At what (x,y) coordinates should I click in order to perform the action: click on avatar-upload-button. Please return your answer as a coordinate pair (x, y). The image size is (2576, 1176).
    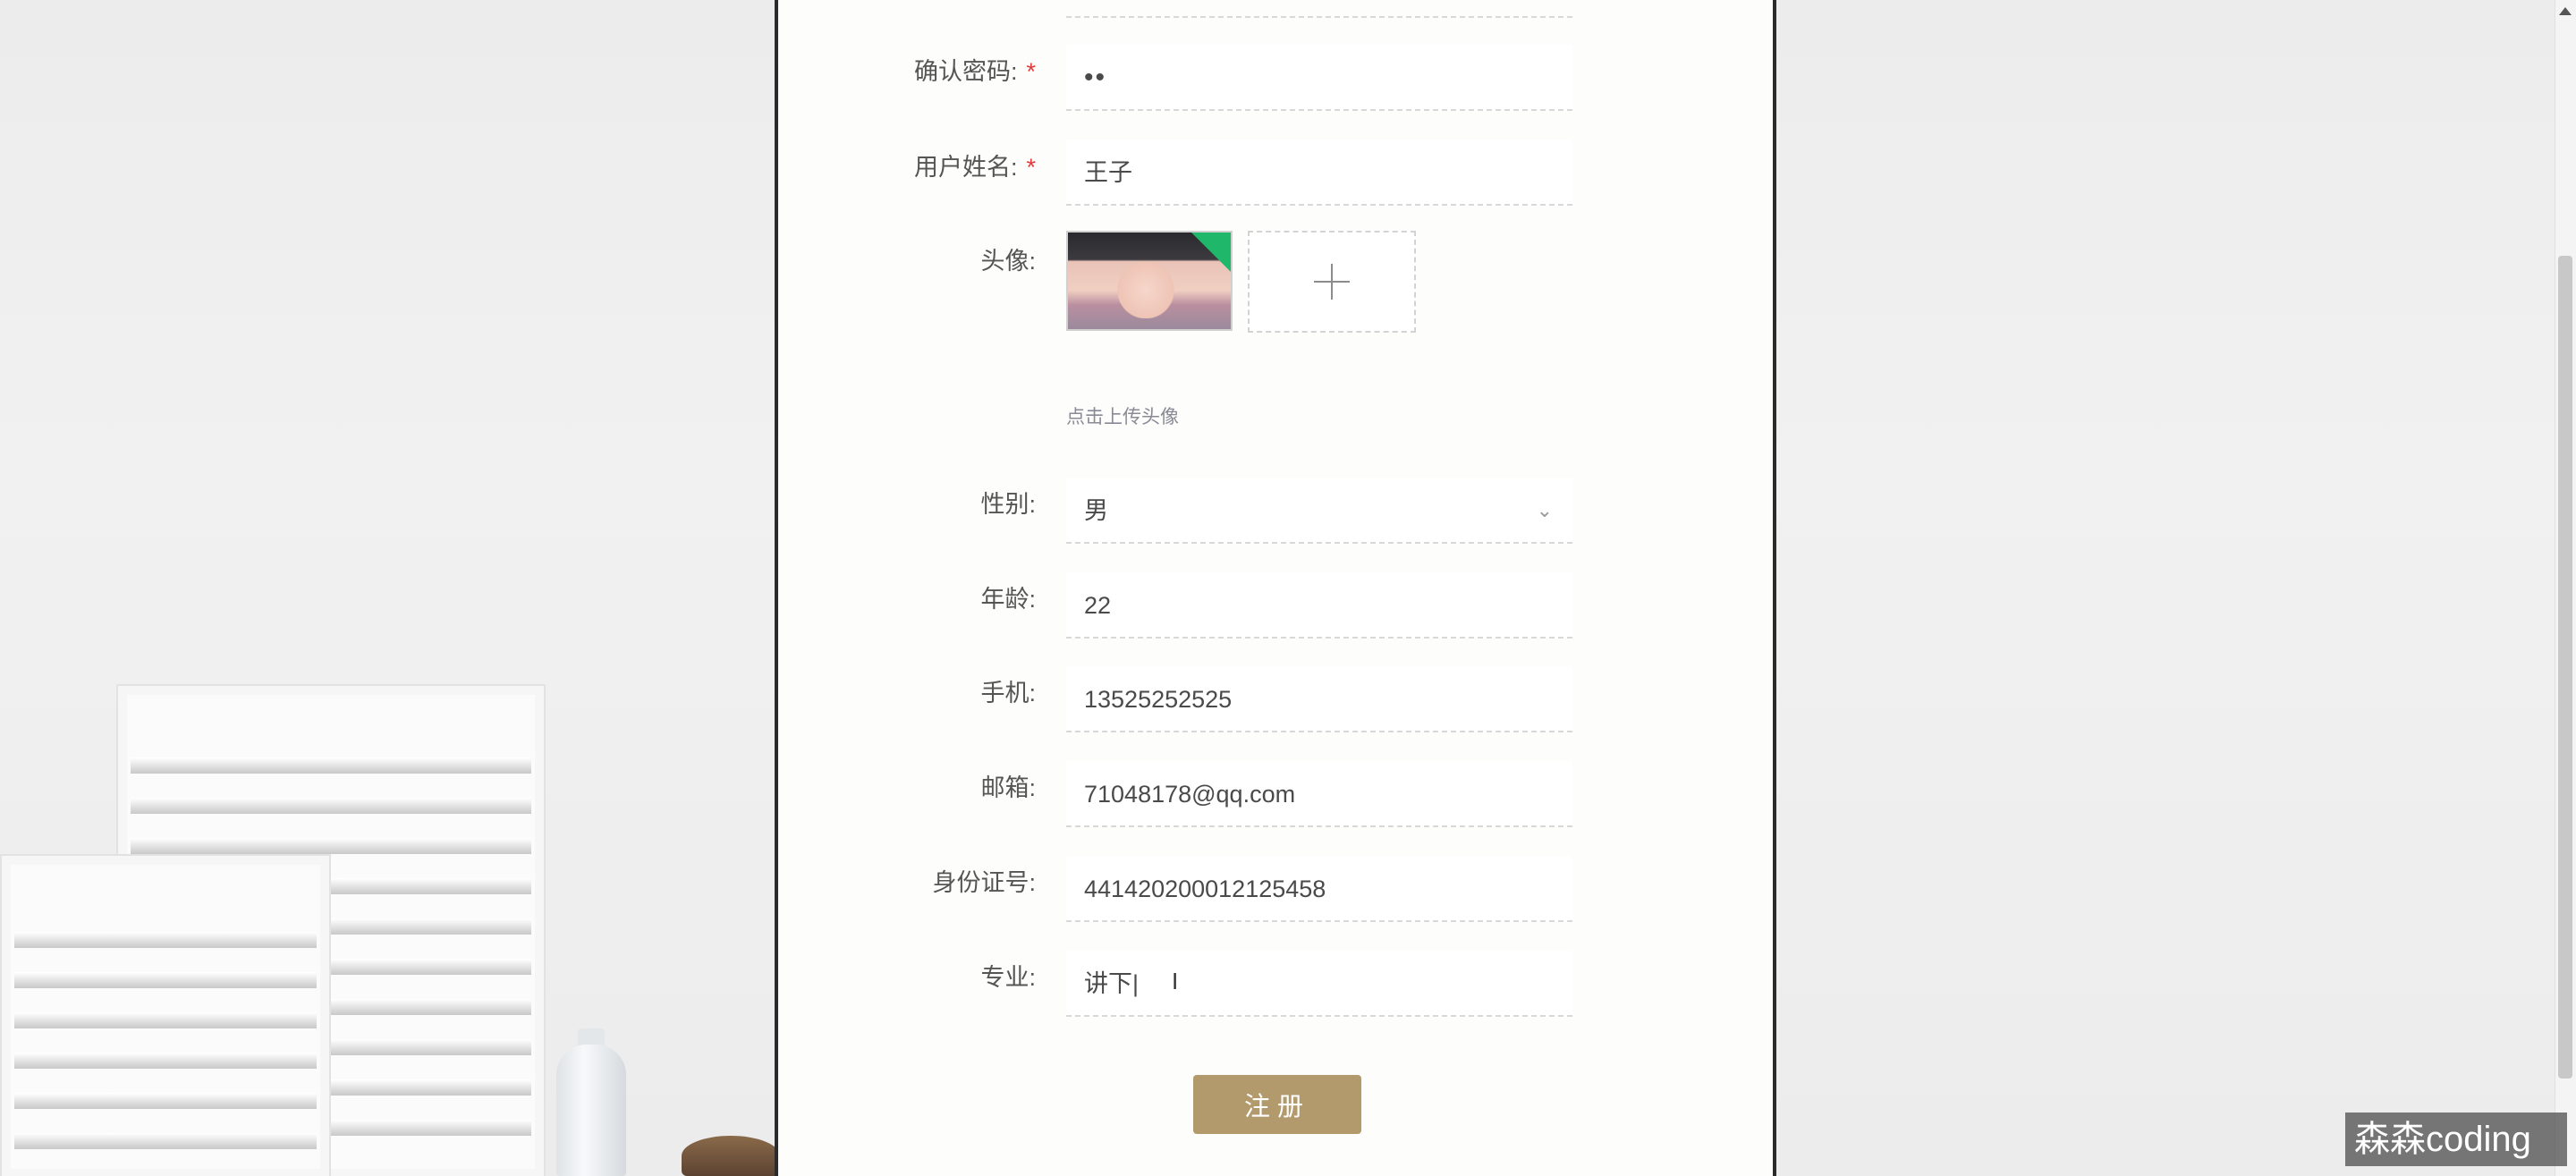
    Looking at the image, I should click on (1332, 282).